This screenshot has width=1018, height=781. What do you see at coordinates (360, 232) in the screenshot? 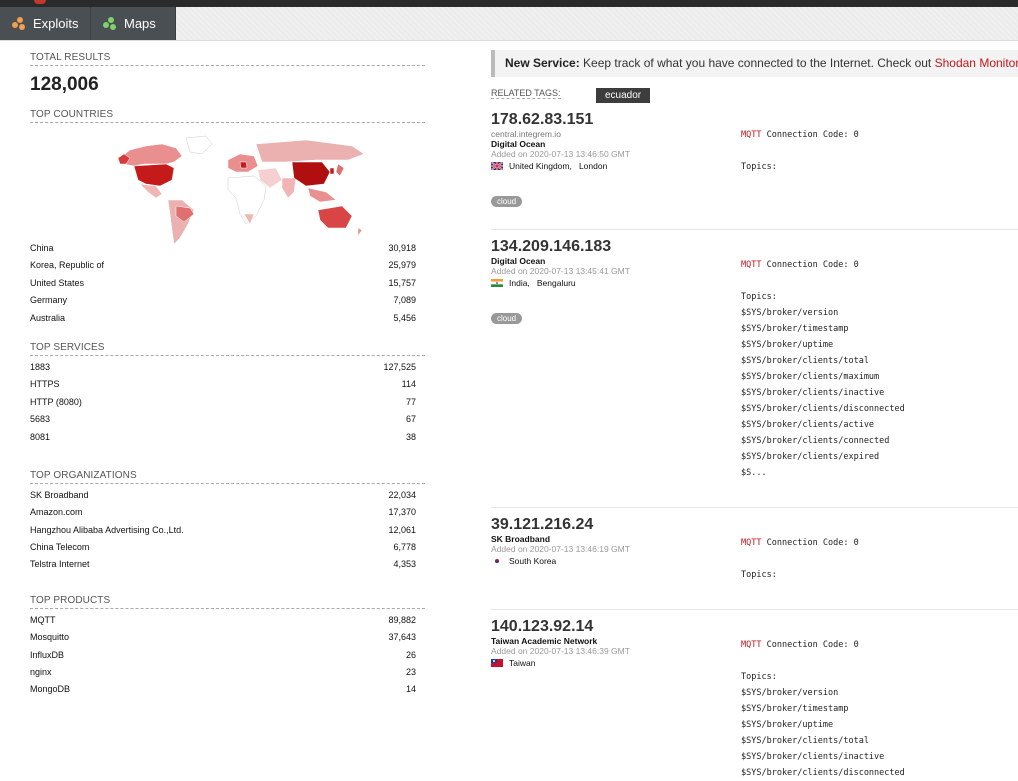
I see `map-new-zealand` at bounding box center [360, 232].